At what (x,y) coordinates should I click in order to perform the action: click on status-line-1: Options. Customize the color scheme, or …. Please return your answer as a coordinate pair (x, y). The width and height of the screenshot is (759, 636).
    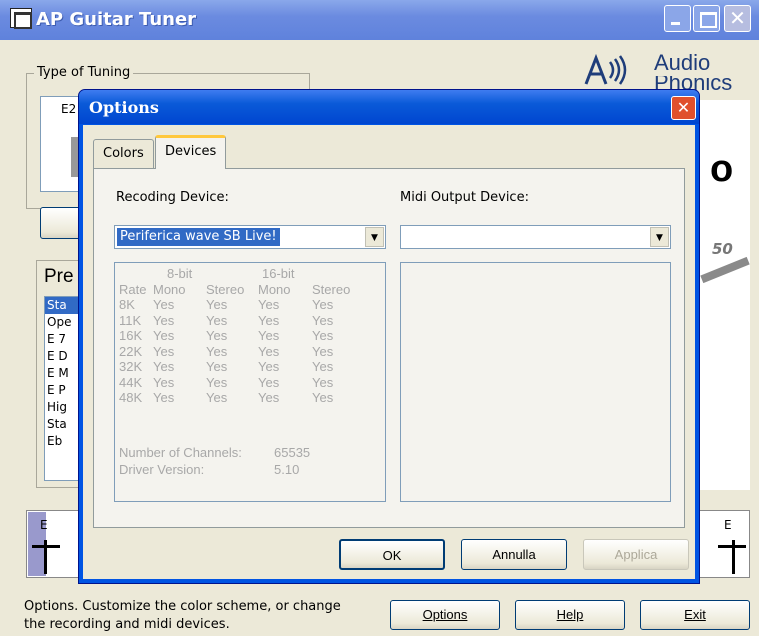
    Looking at the image, I should click on (182, 606).